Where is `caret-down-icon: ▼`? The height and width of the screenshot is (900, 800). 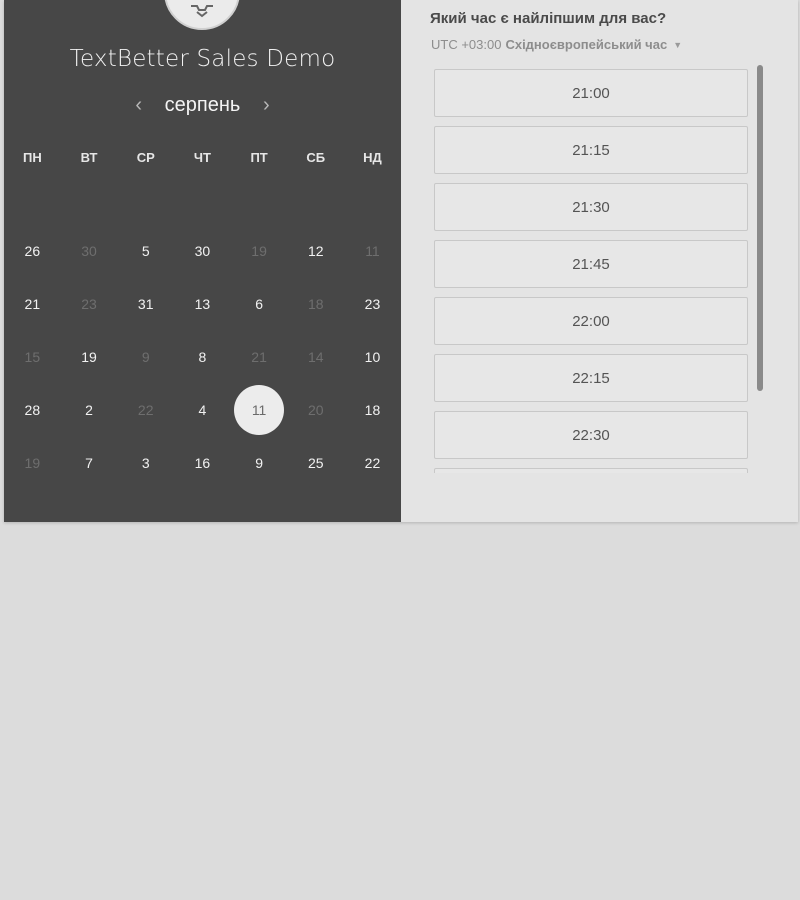
caret-down-icon: ▼ is located at coordinates (678, 44).